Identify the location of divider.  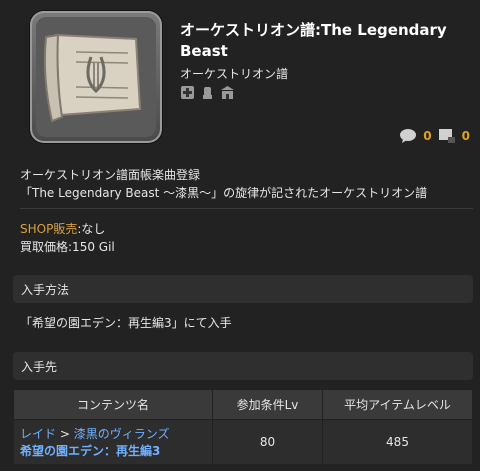
(246, 208).